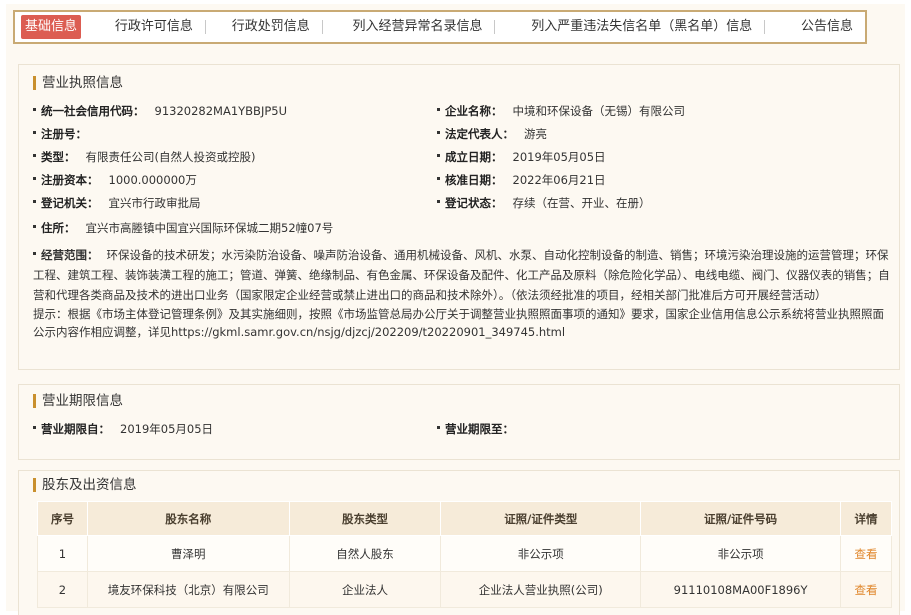  I want to click on field-label: 统一社会信用代码：, so click(93, 111).